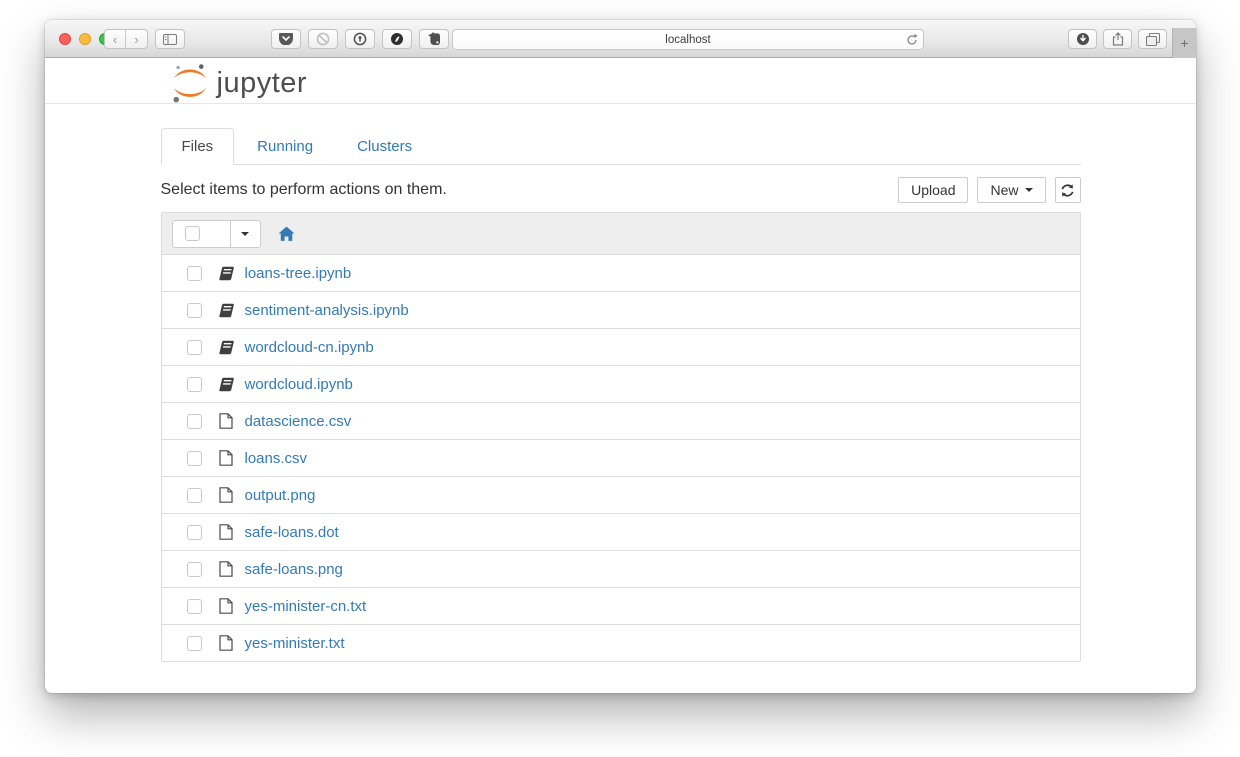  I want to click on adblock-extension-button, so click(397, 39).